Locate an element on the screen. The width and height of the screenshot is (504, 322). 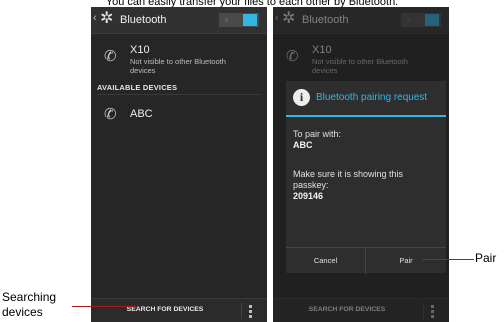
pair-device-name: ABC is located at coordinates (303, 145).